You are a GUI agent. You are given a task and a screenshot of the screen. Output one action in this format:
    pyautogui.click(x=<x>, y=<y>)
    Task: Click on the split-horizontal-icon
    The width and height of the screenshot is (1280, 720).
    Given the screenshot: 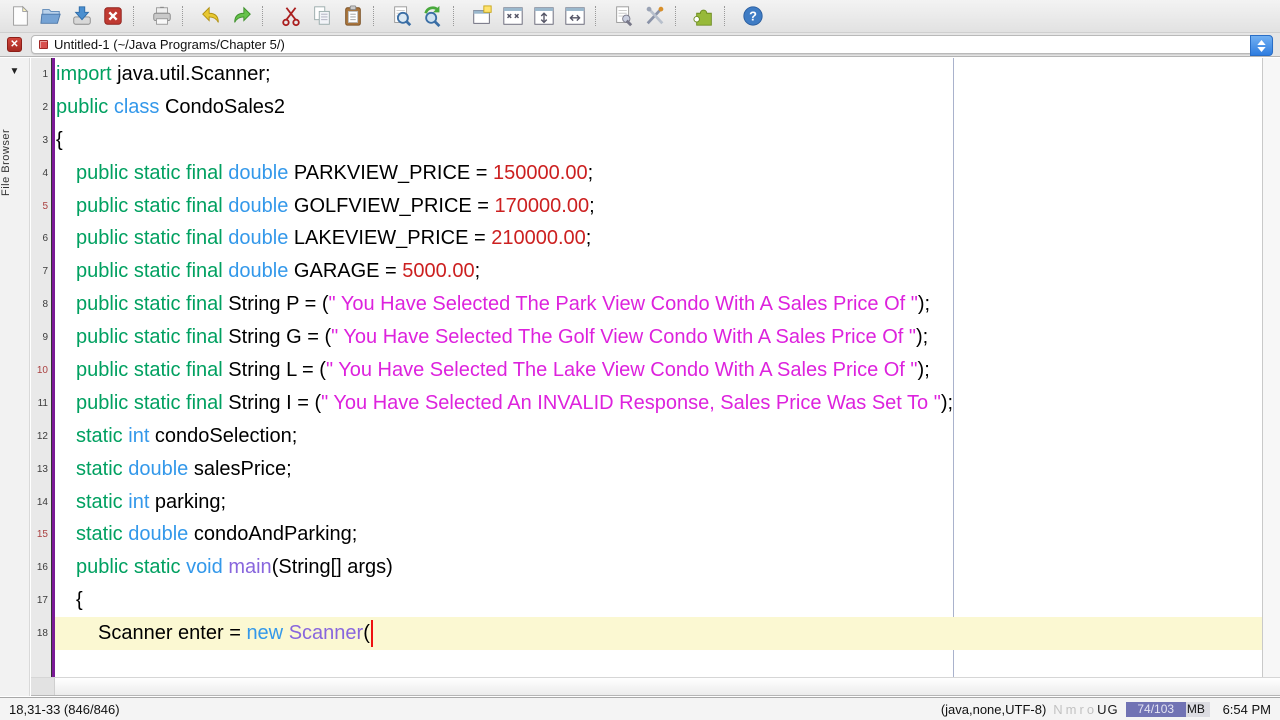 What is the action you would take?
    pyautogui.click(x=544, y=16)
    